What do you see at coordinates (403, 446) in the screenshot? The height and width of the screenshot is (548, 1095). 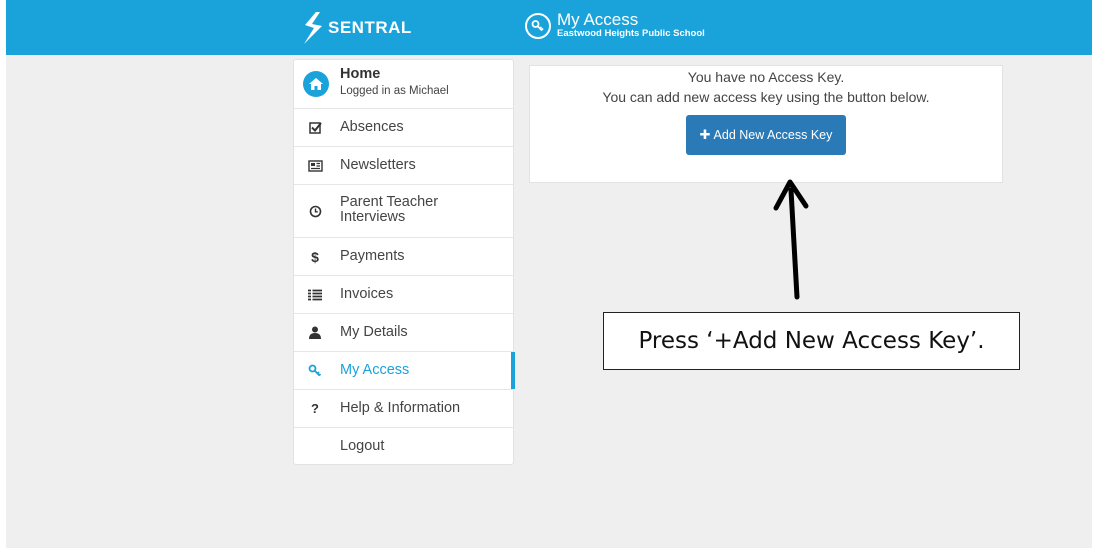 I see `sidebar-item-logout: Logout` at bounding box center [403, 446].